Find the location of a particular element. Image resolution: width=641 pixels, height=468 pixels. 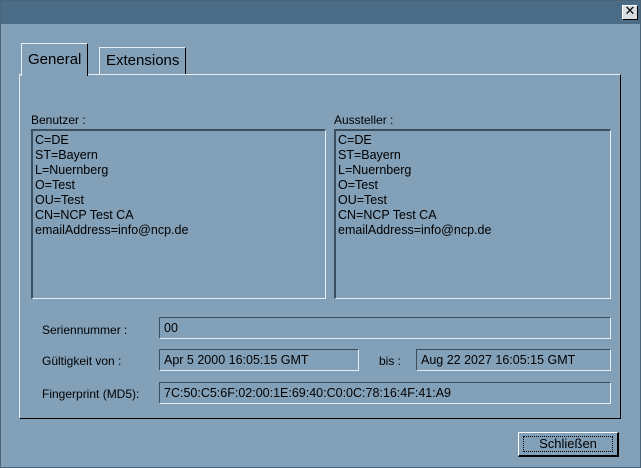

close-button: Schließen is located at coordinates (568, 444).